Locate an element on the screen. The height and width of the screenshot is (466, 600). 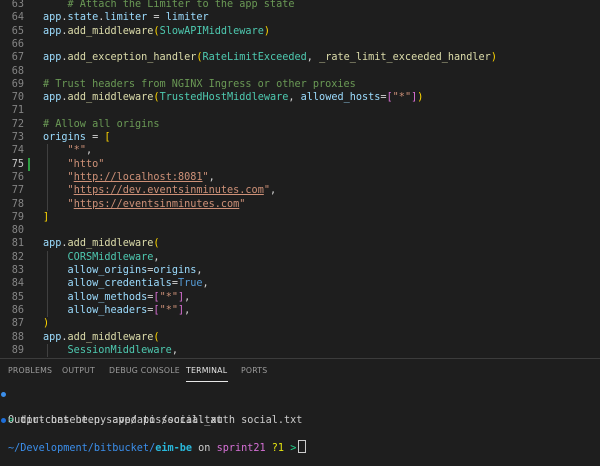
code-line: 79] is located at coordinates (300, 217).